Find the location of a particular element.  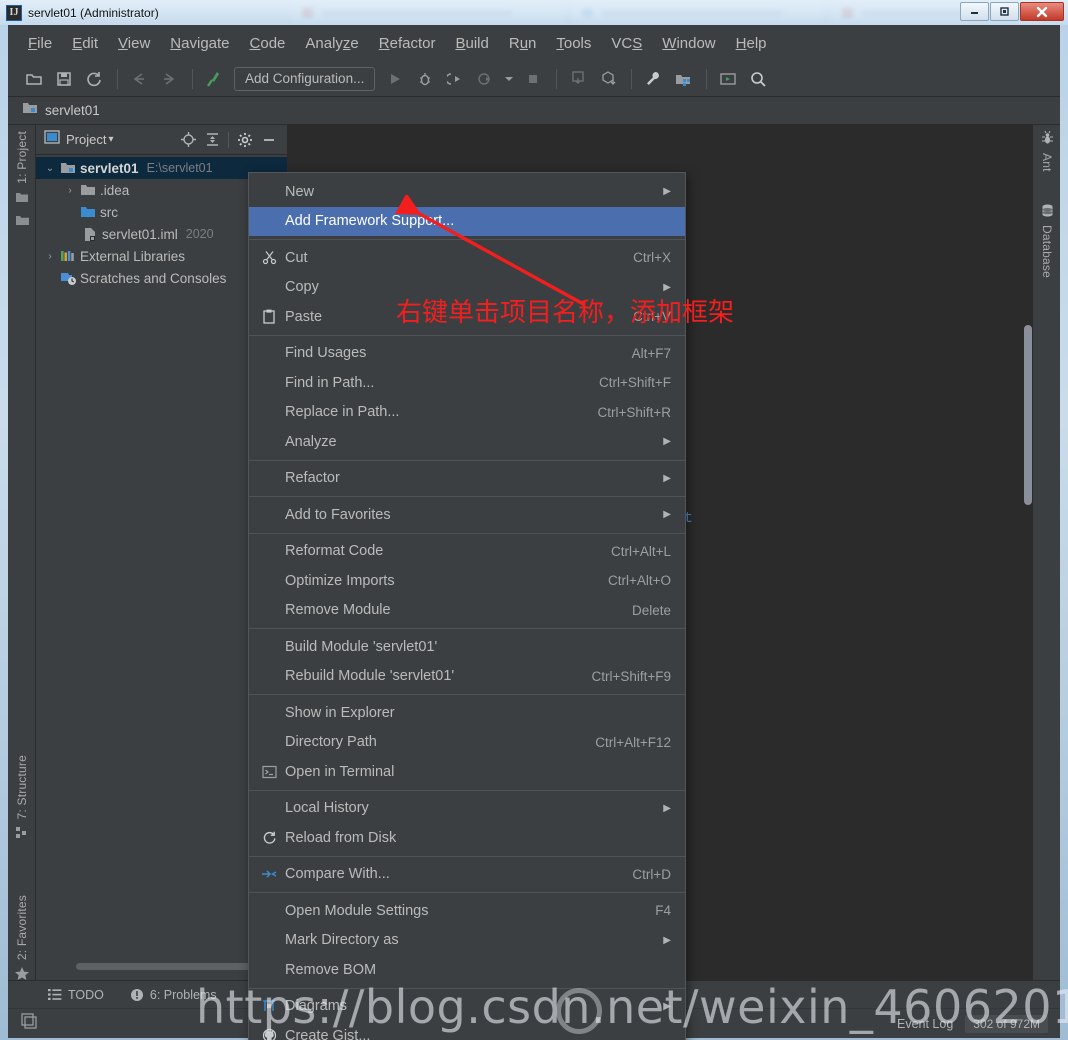

menu-item-replace-in-path: Replace in Path... Ctrl+Shift+R is located at coordinates (467, 413).